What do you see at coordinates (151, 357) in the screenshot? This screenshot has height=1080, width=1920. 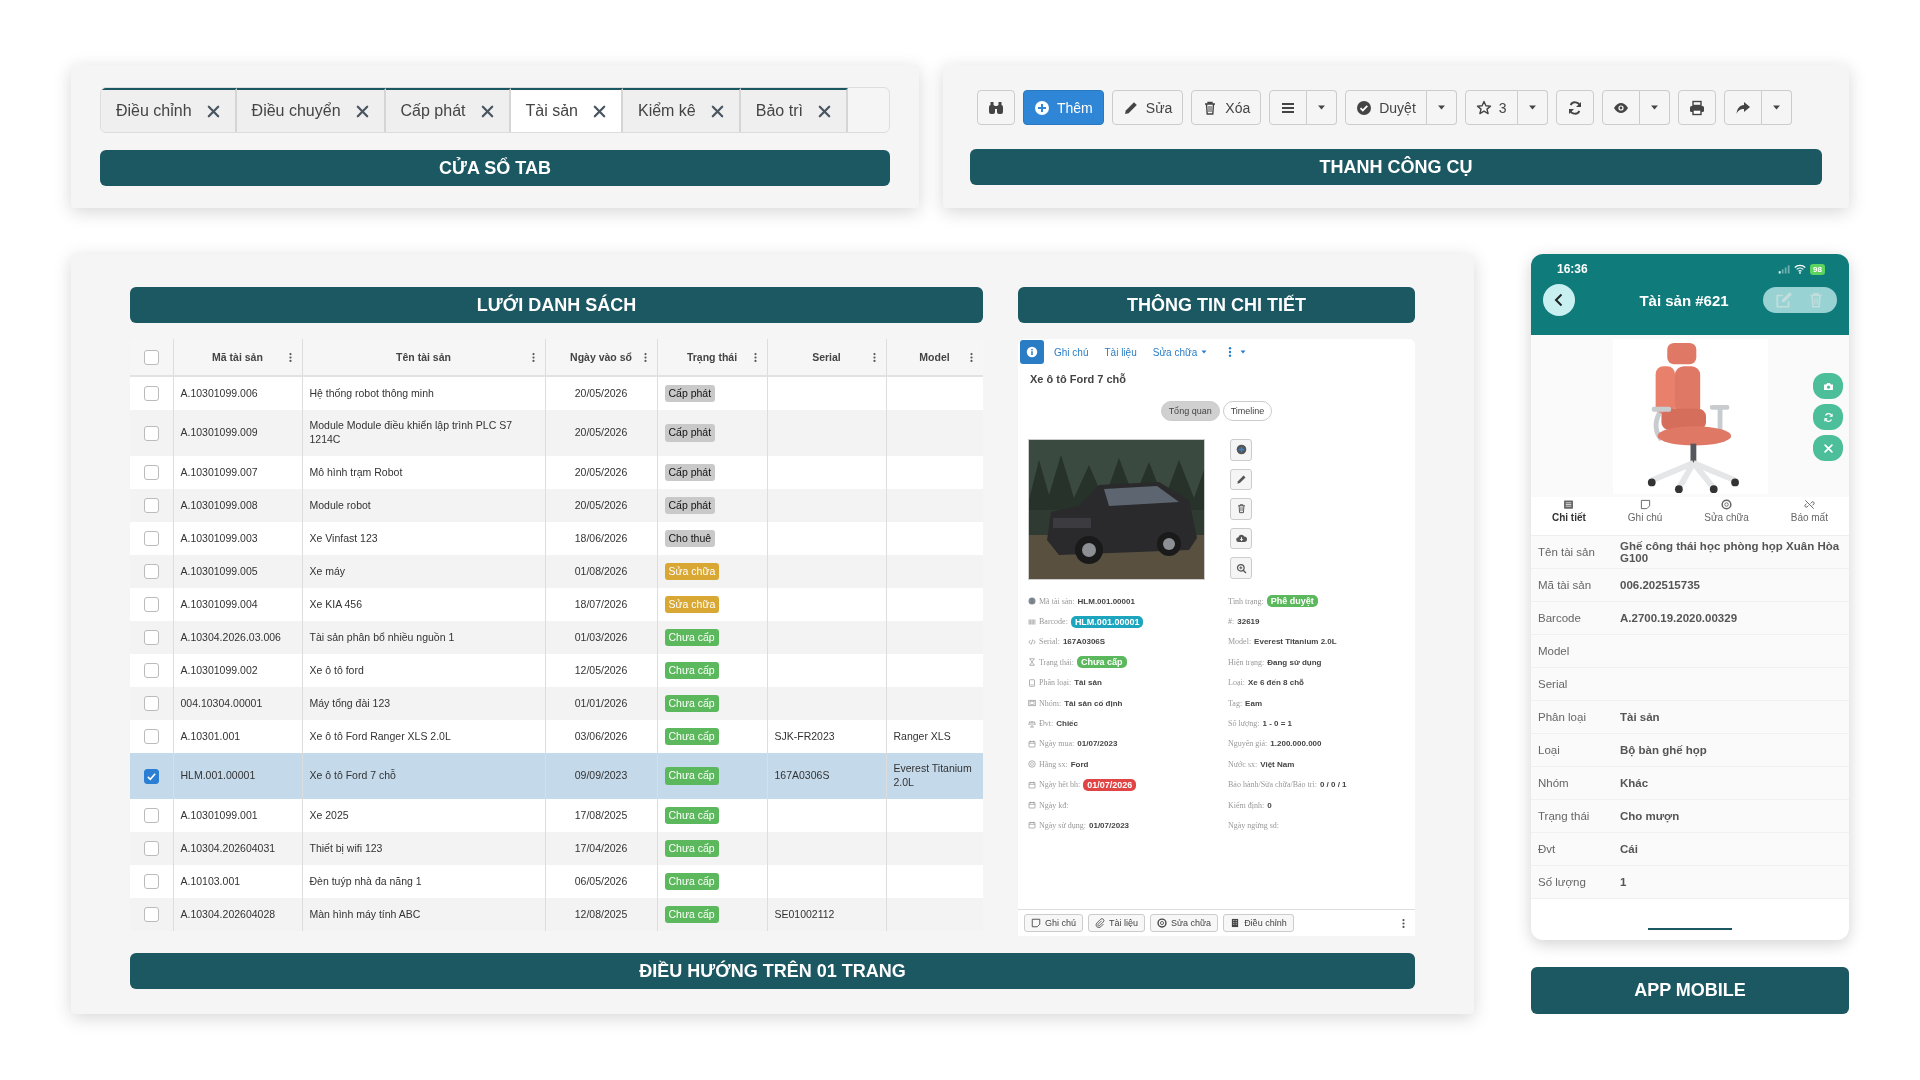 I see `select-all-checkbox` at bounding box center [151, 357].